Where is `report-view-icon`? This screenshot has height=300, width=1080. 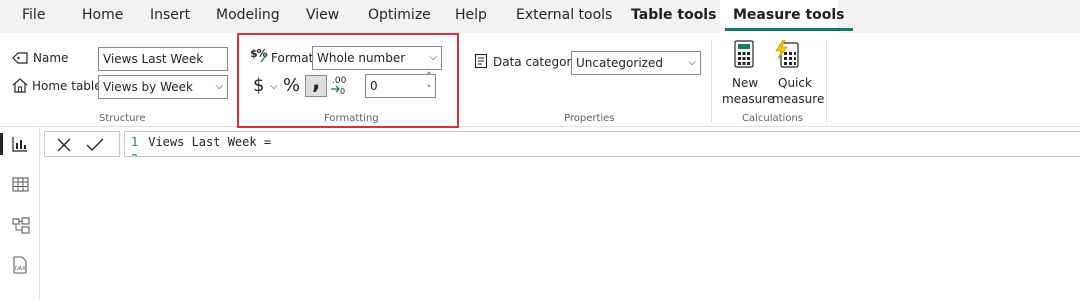
report-view-icon is located at coordinates (20, 144).